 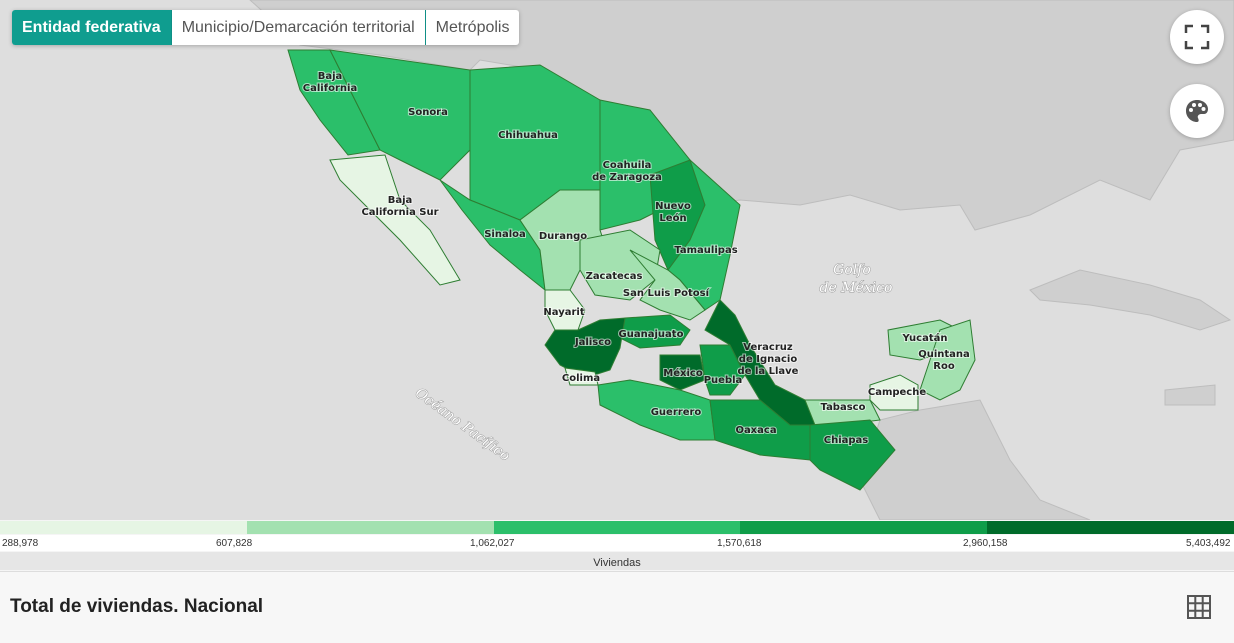 I want to click on pacific-label: Océano Pacífico, so click(x=462, y=424).